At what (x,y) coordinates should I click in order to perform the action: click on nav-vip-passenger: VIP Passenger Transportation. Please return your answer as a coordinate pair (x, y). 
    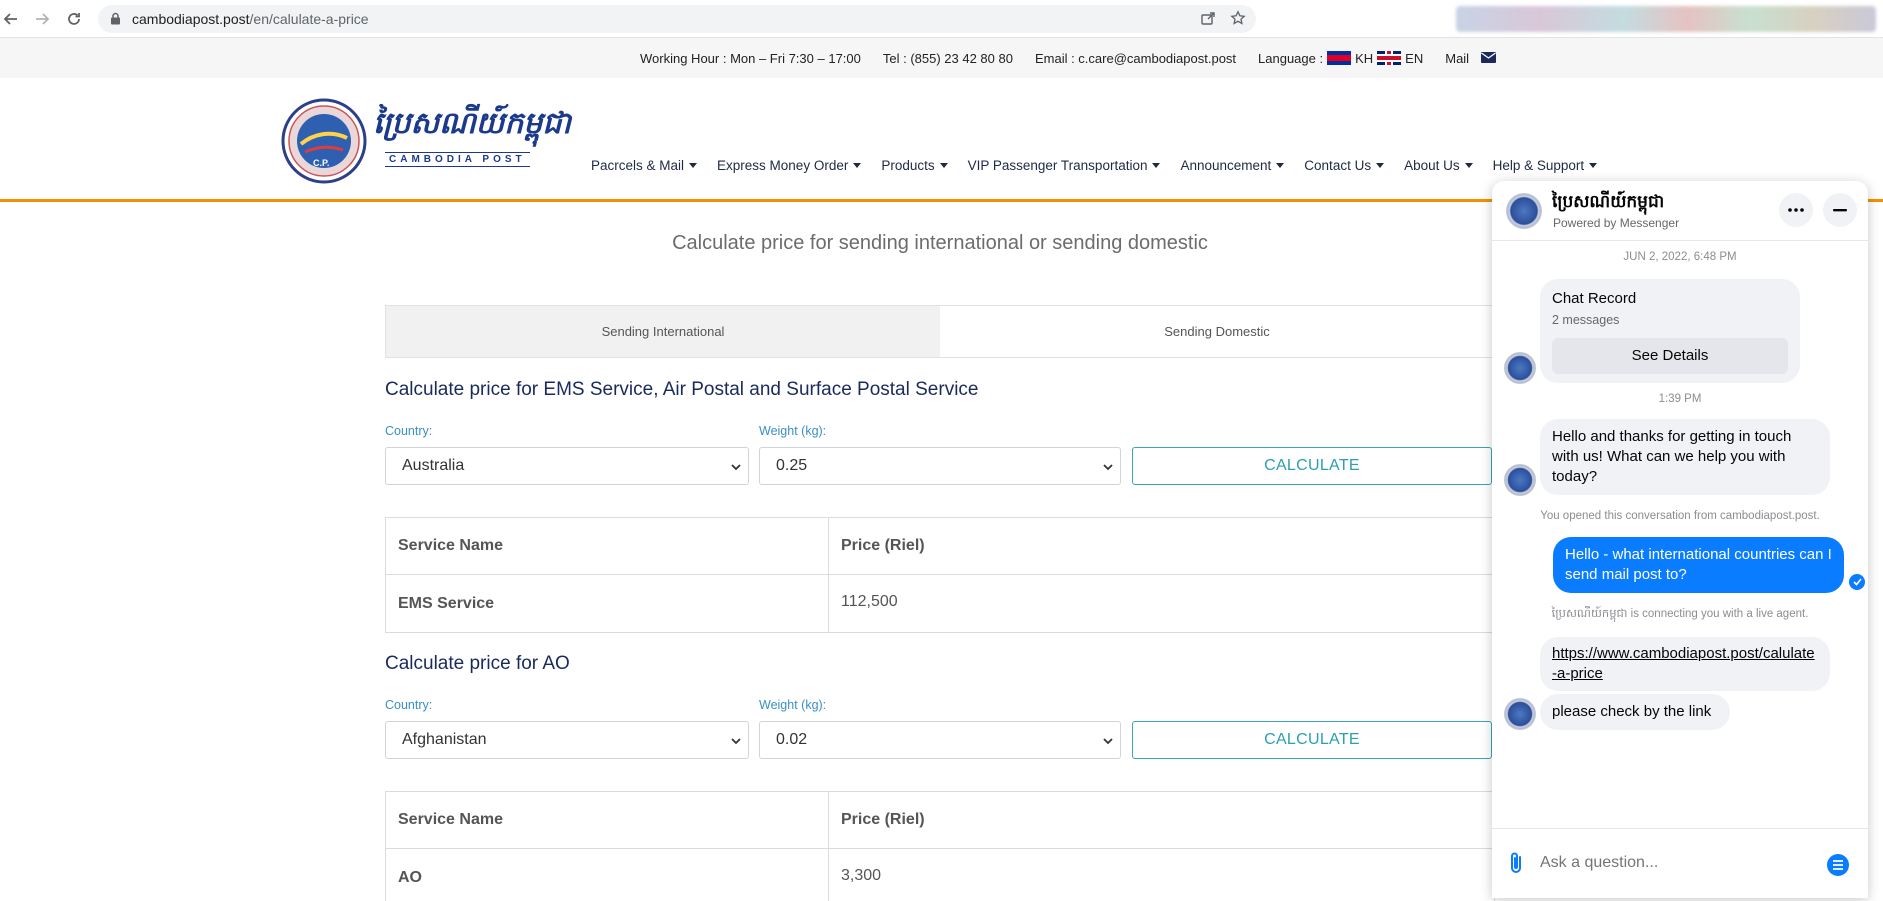
    Looking at the image, I should click on (1064, 165).